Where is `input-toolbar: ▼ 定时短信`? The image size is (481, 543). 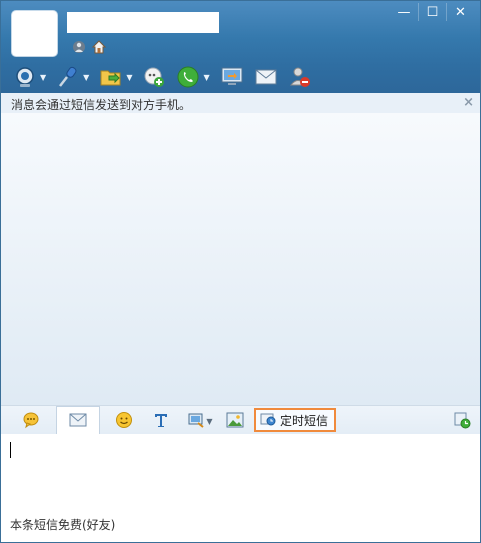 input-toolbar: ▼ 定时短信 is located at coordinates (240, 420).